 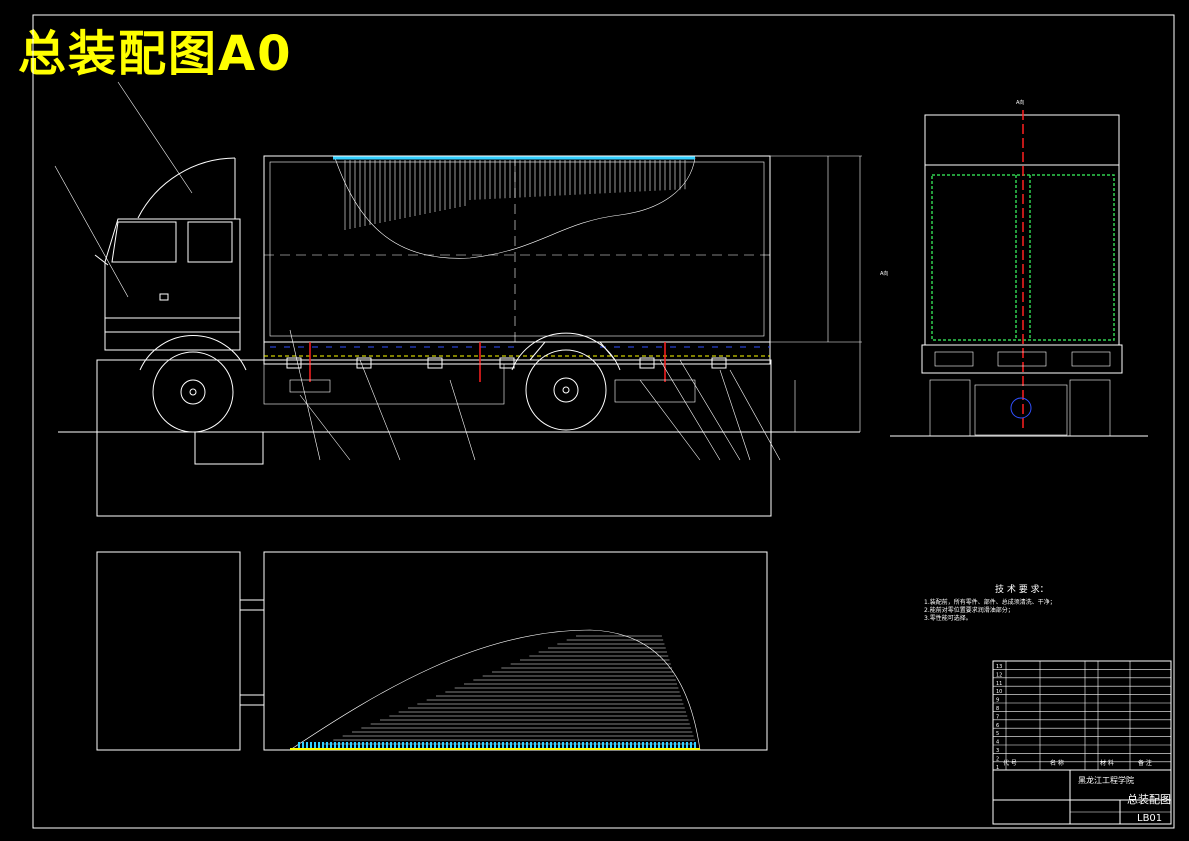 What do you see at coordinates (172, 284) in the screenshot?
I see `truck-cab` at bounding box center [172, 284].